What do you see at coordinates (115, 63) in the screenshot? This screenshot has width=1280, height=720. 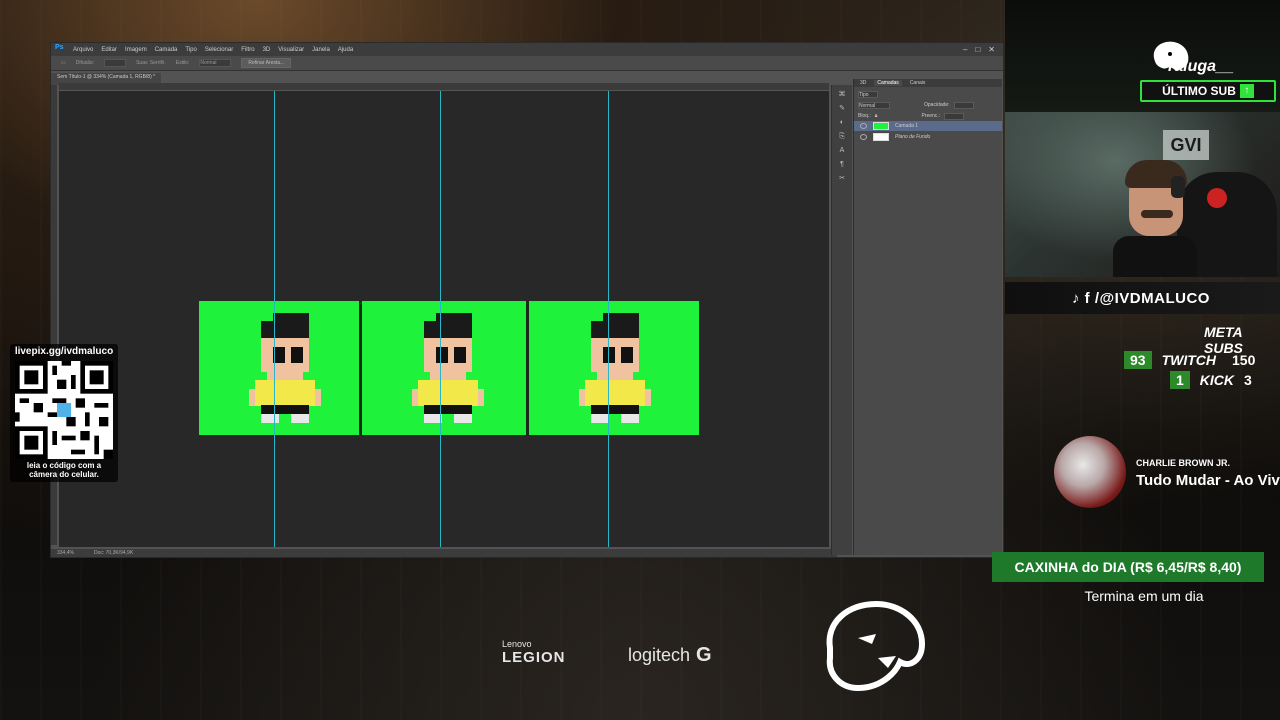 I see `difusao-input` at bounding box center [115, 63].